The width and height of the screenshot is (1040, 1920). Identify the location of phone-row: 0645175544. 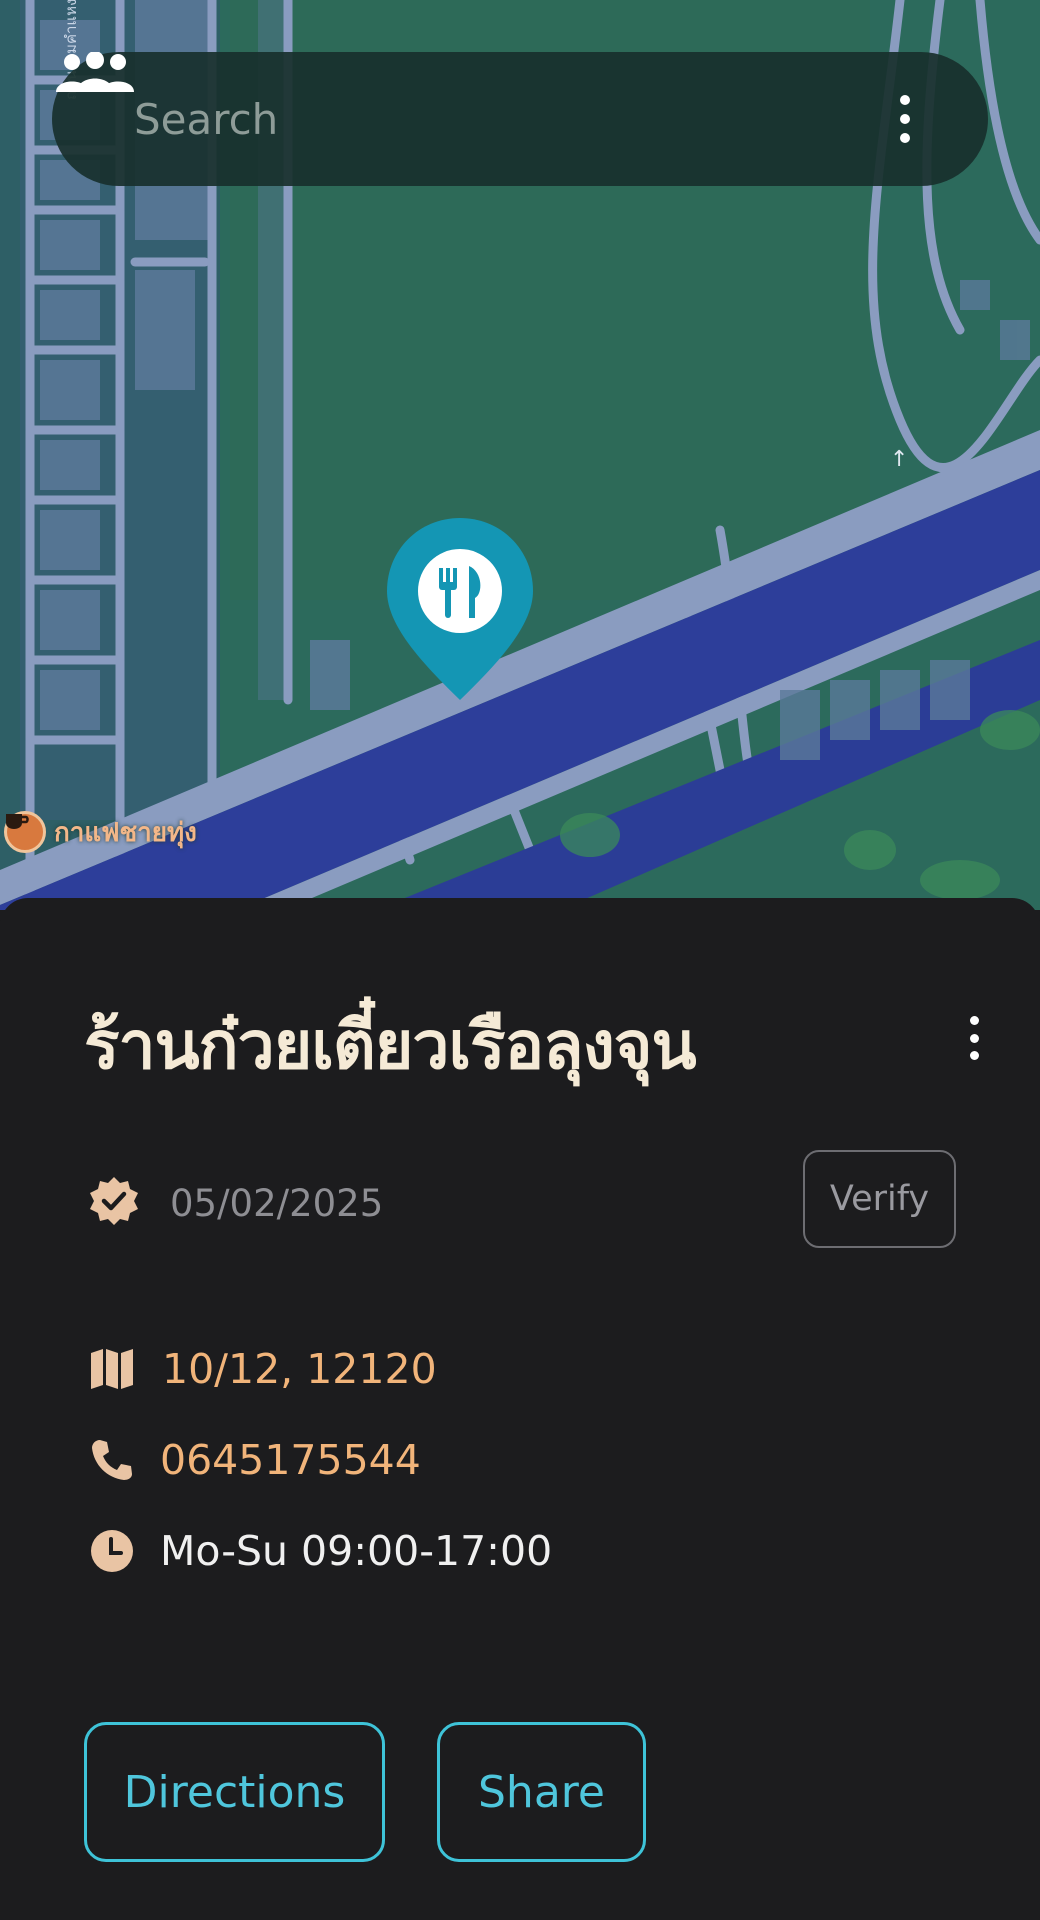
(254, 1460).